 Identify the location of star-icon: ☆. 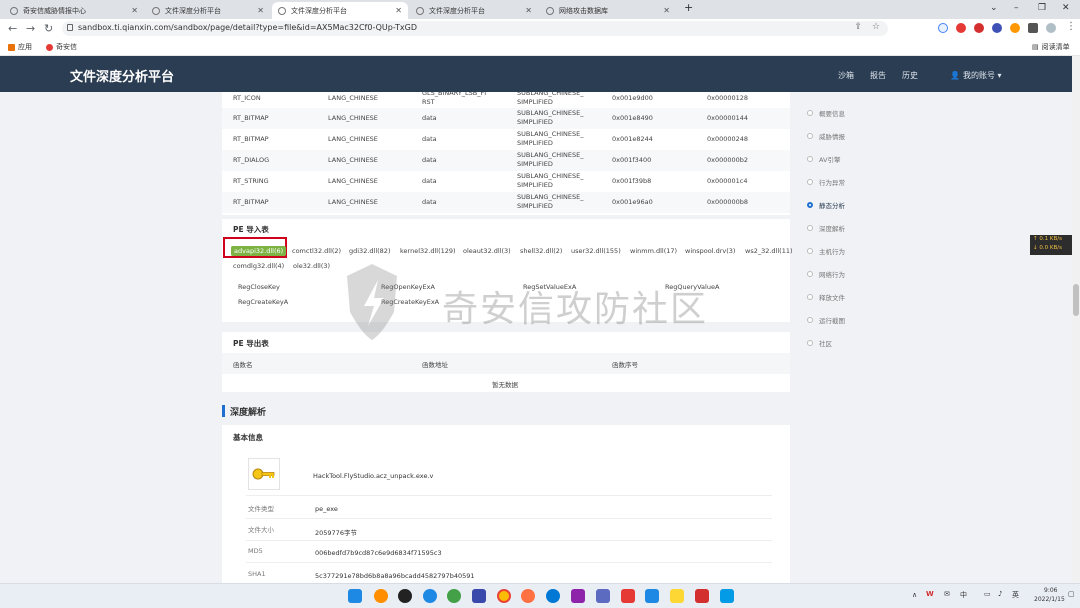
(876, 27).